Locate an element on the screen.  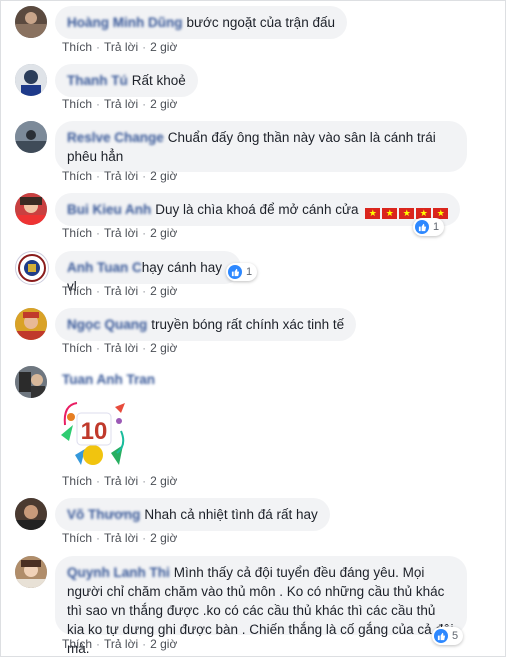
commenter-name: Thanh Tú is located at coordinates (97, 80).